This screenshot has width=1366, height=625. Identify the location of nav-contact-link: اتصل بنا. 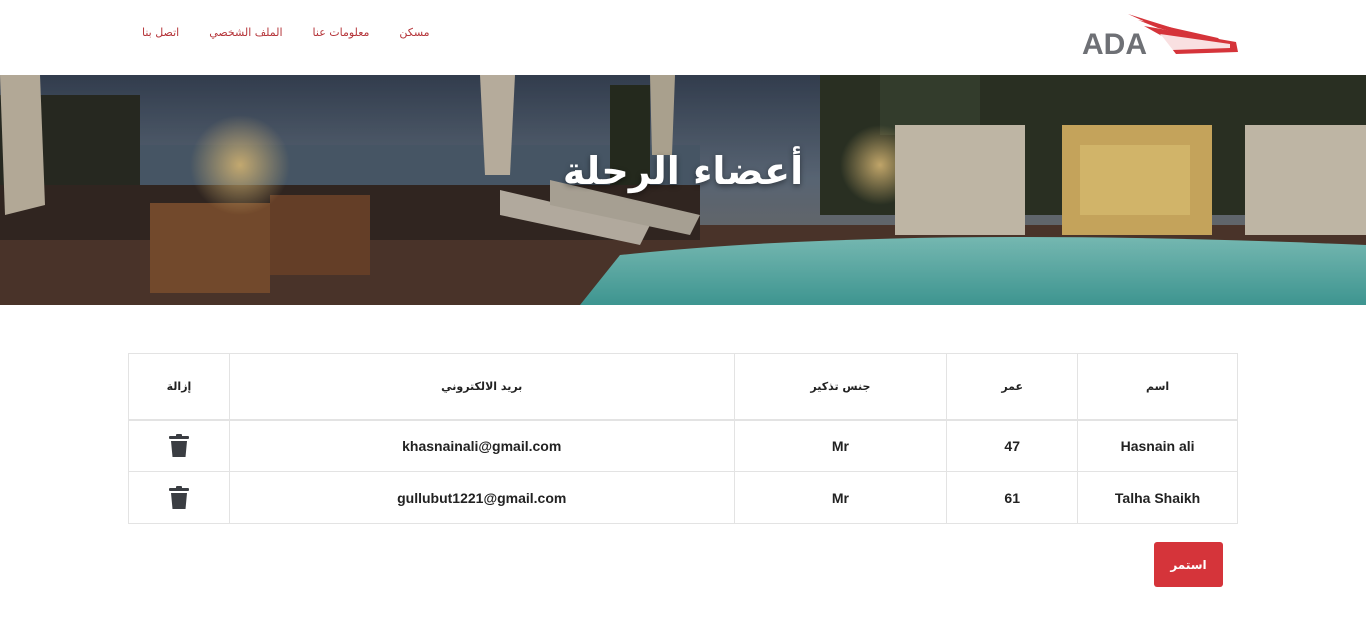
(160, 32).